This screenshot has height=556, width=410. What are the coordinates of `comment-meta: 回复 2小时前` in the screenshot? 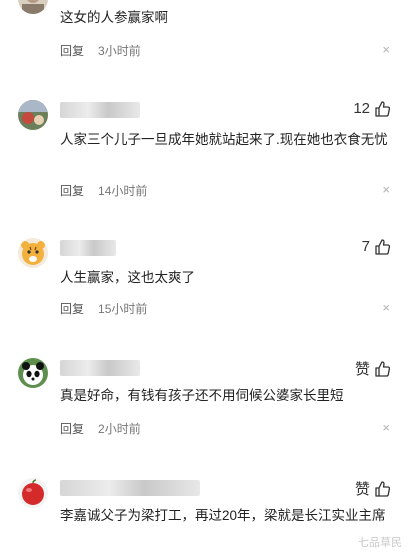 It's located at (100, 428).